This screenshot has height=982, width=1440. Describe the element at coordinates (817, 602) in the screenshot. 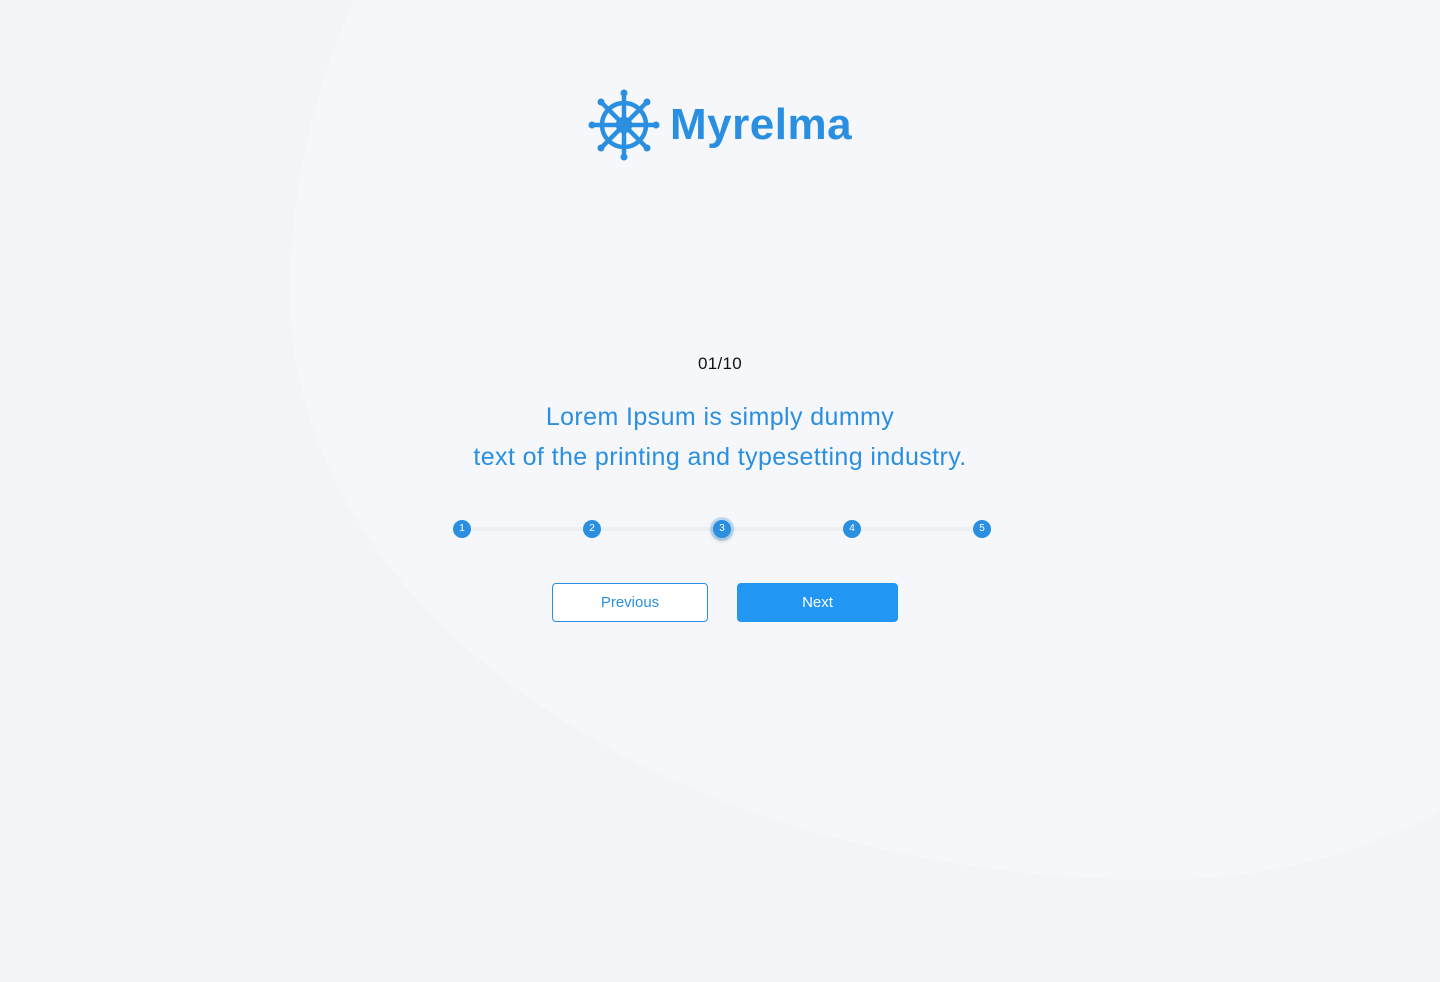

I see `next-button: Next` at that location.